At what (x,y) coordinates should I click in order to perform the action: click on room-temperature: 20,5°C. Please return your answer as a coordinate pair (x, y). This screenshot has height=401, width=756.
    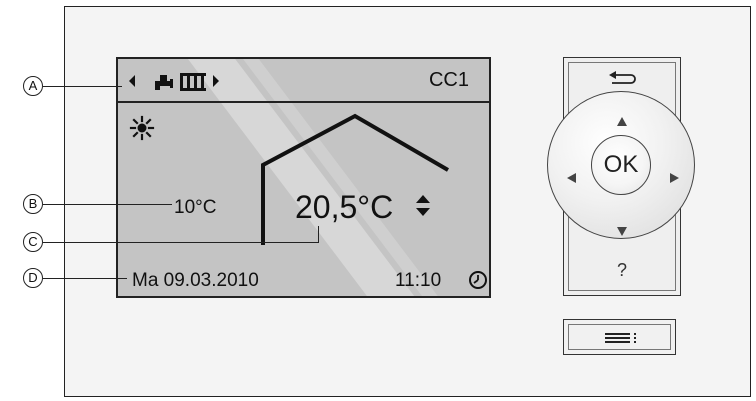
    Looking at the image, I should click on (344, 207).